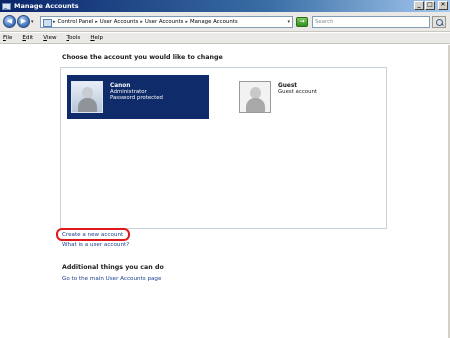 The height and width of the screenshot is (338, 450). Describe the element at coordinates (439, 22) in the screenshot. I see `search-icon` at that location.